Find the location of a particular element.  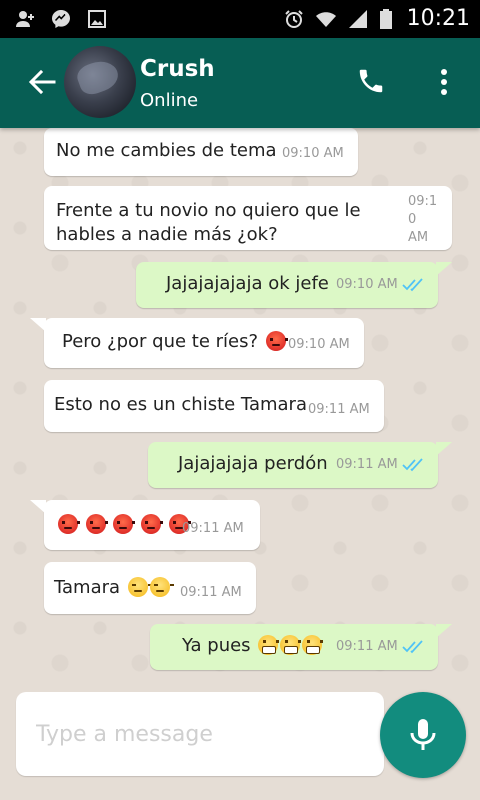

mic-button is located at coordinates (423, 735).